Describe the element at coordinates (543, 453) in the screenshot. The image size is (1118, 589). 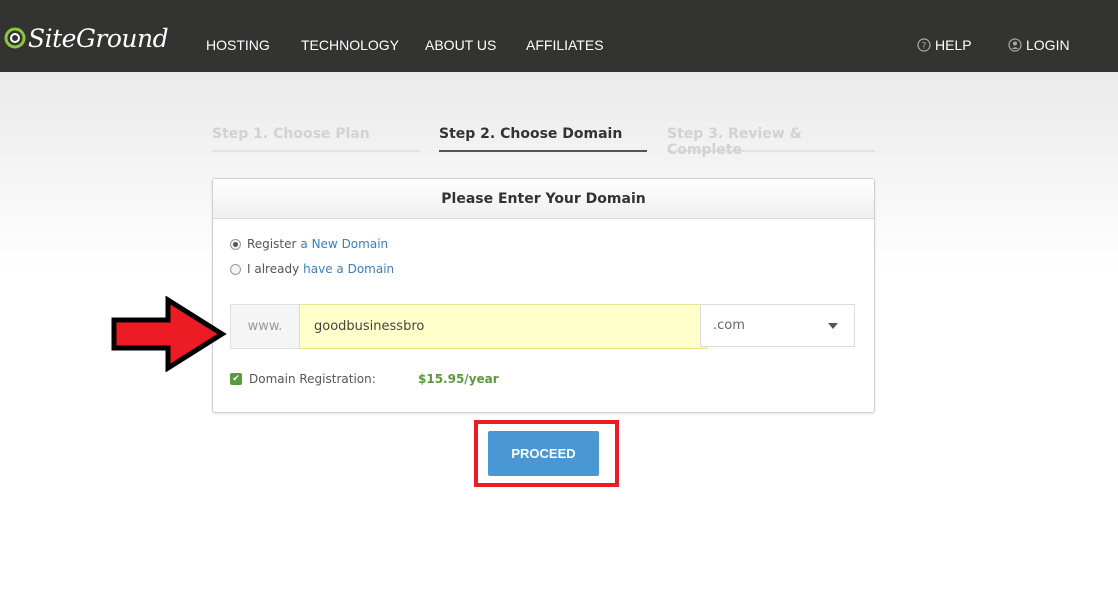
I see `proceed-button: PROCEED` at that location.